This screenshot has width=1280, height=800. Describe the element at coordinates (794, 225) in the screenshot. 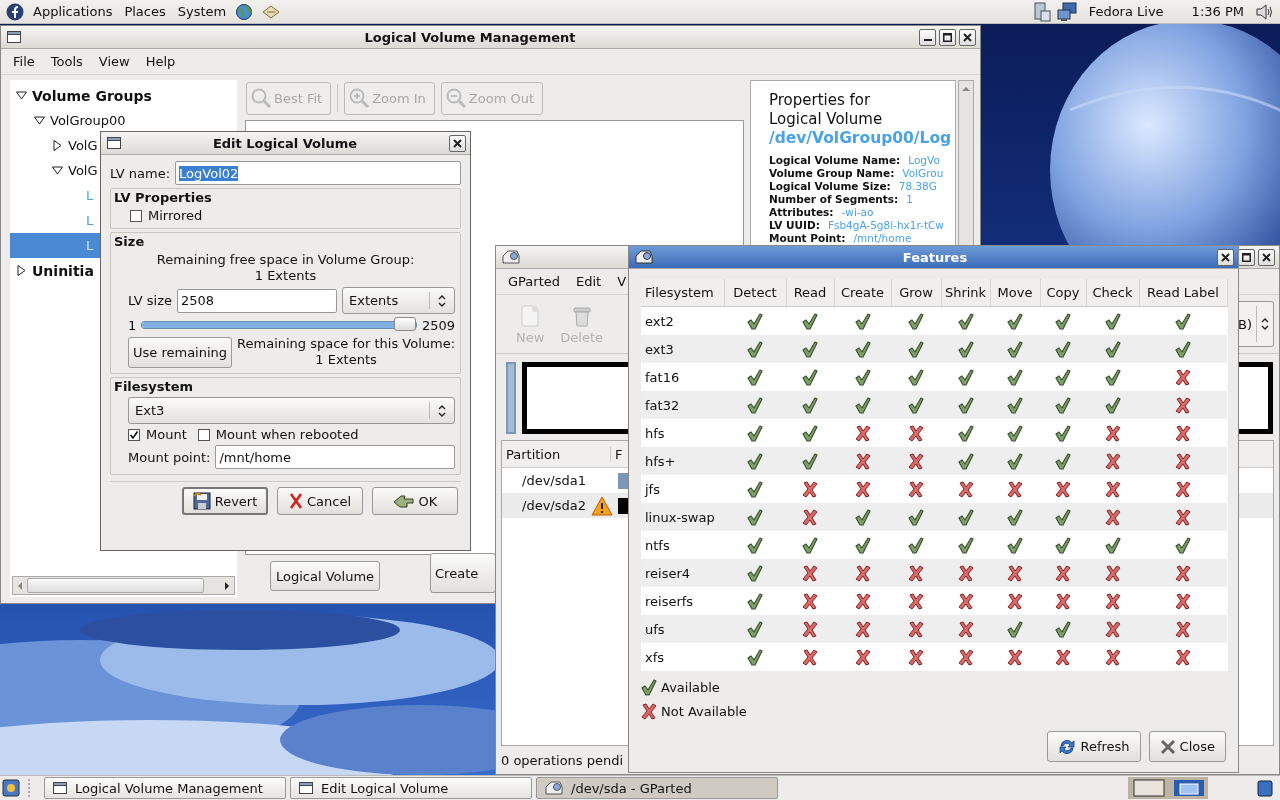

I see `property-label: LV UUID:` at that location.